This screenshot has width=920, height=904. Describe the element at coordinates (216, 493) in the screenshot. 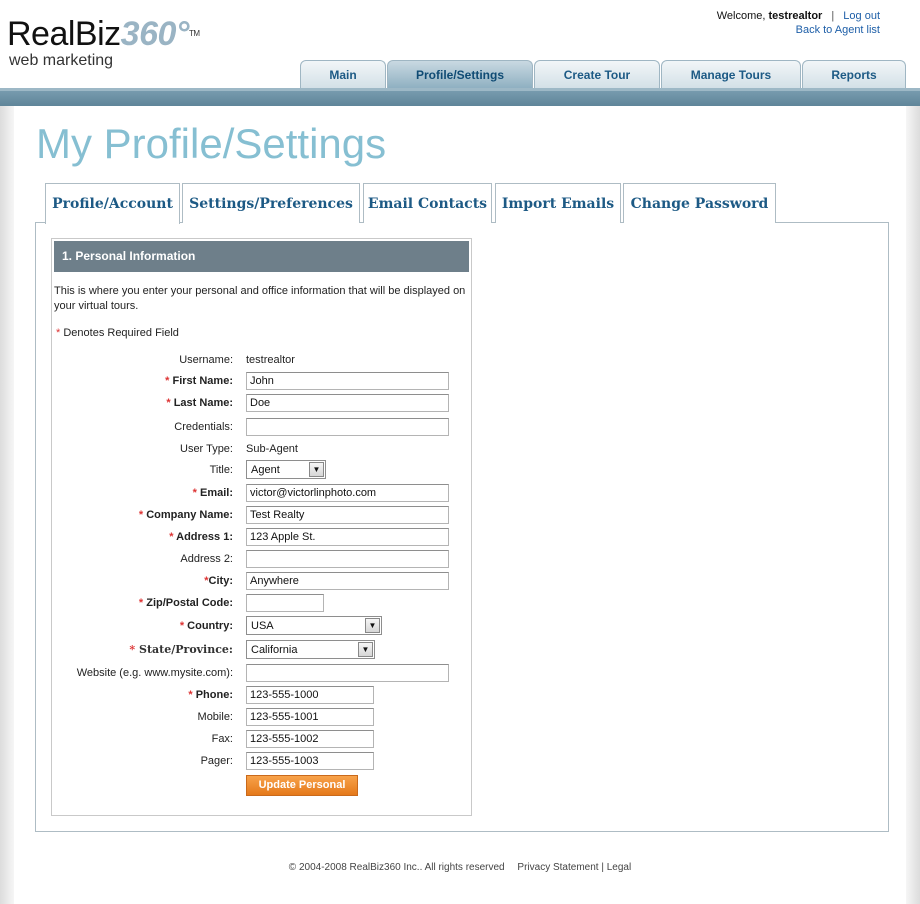

I see `email-label-text: Email:` at that location.